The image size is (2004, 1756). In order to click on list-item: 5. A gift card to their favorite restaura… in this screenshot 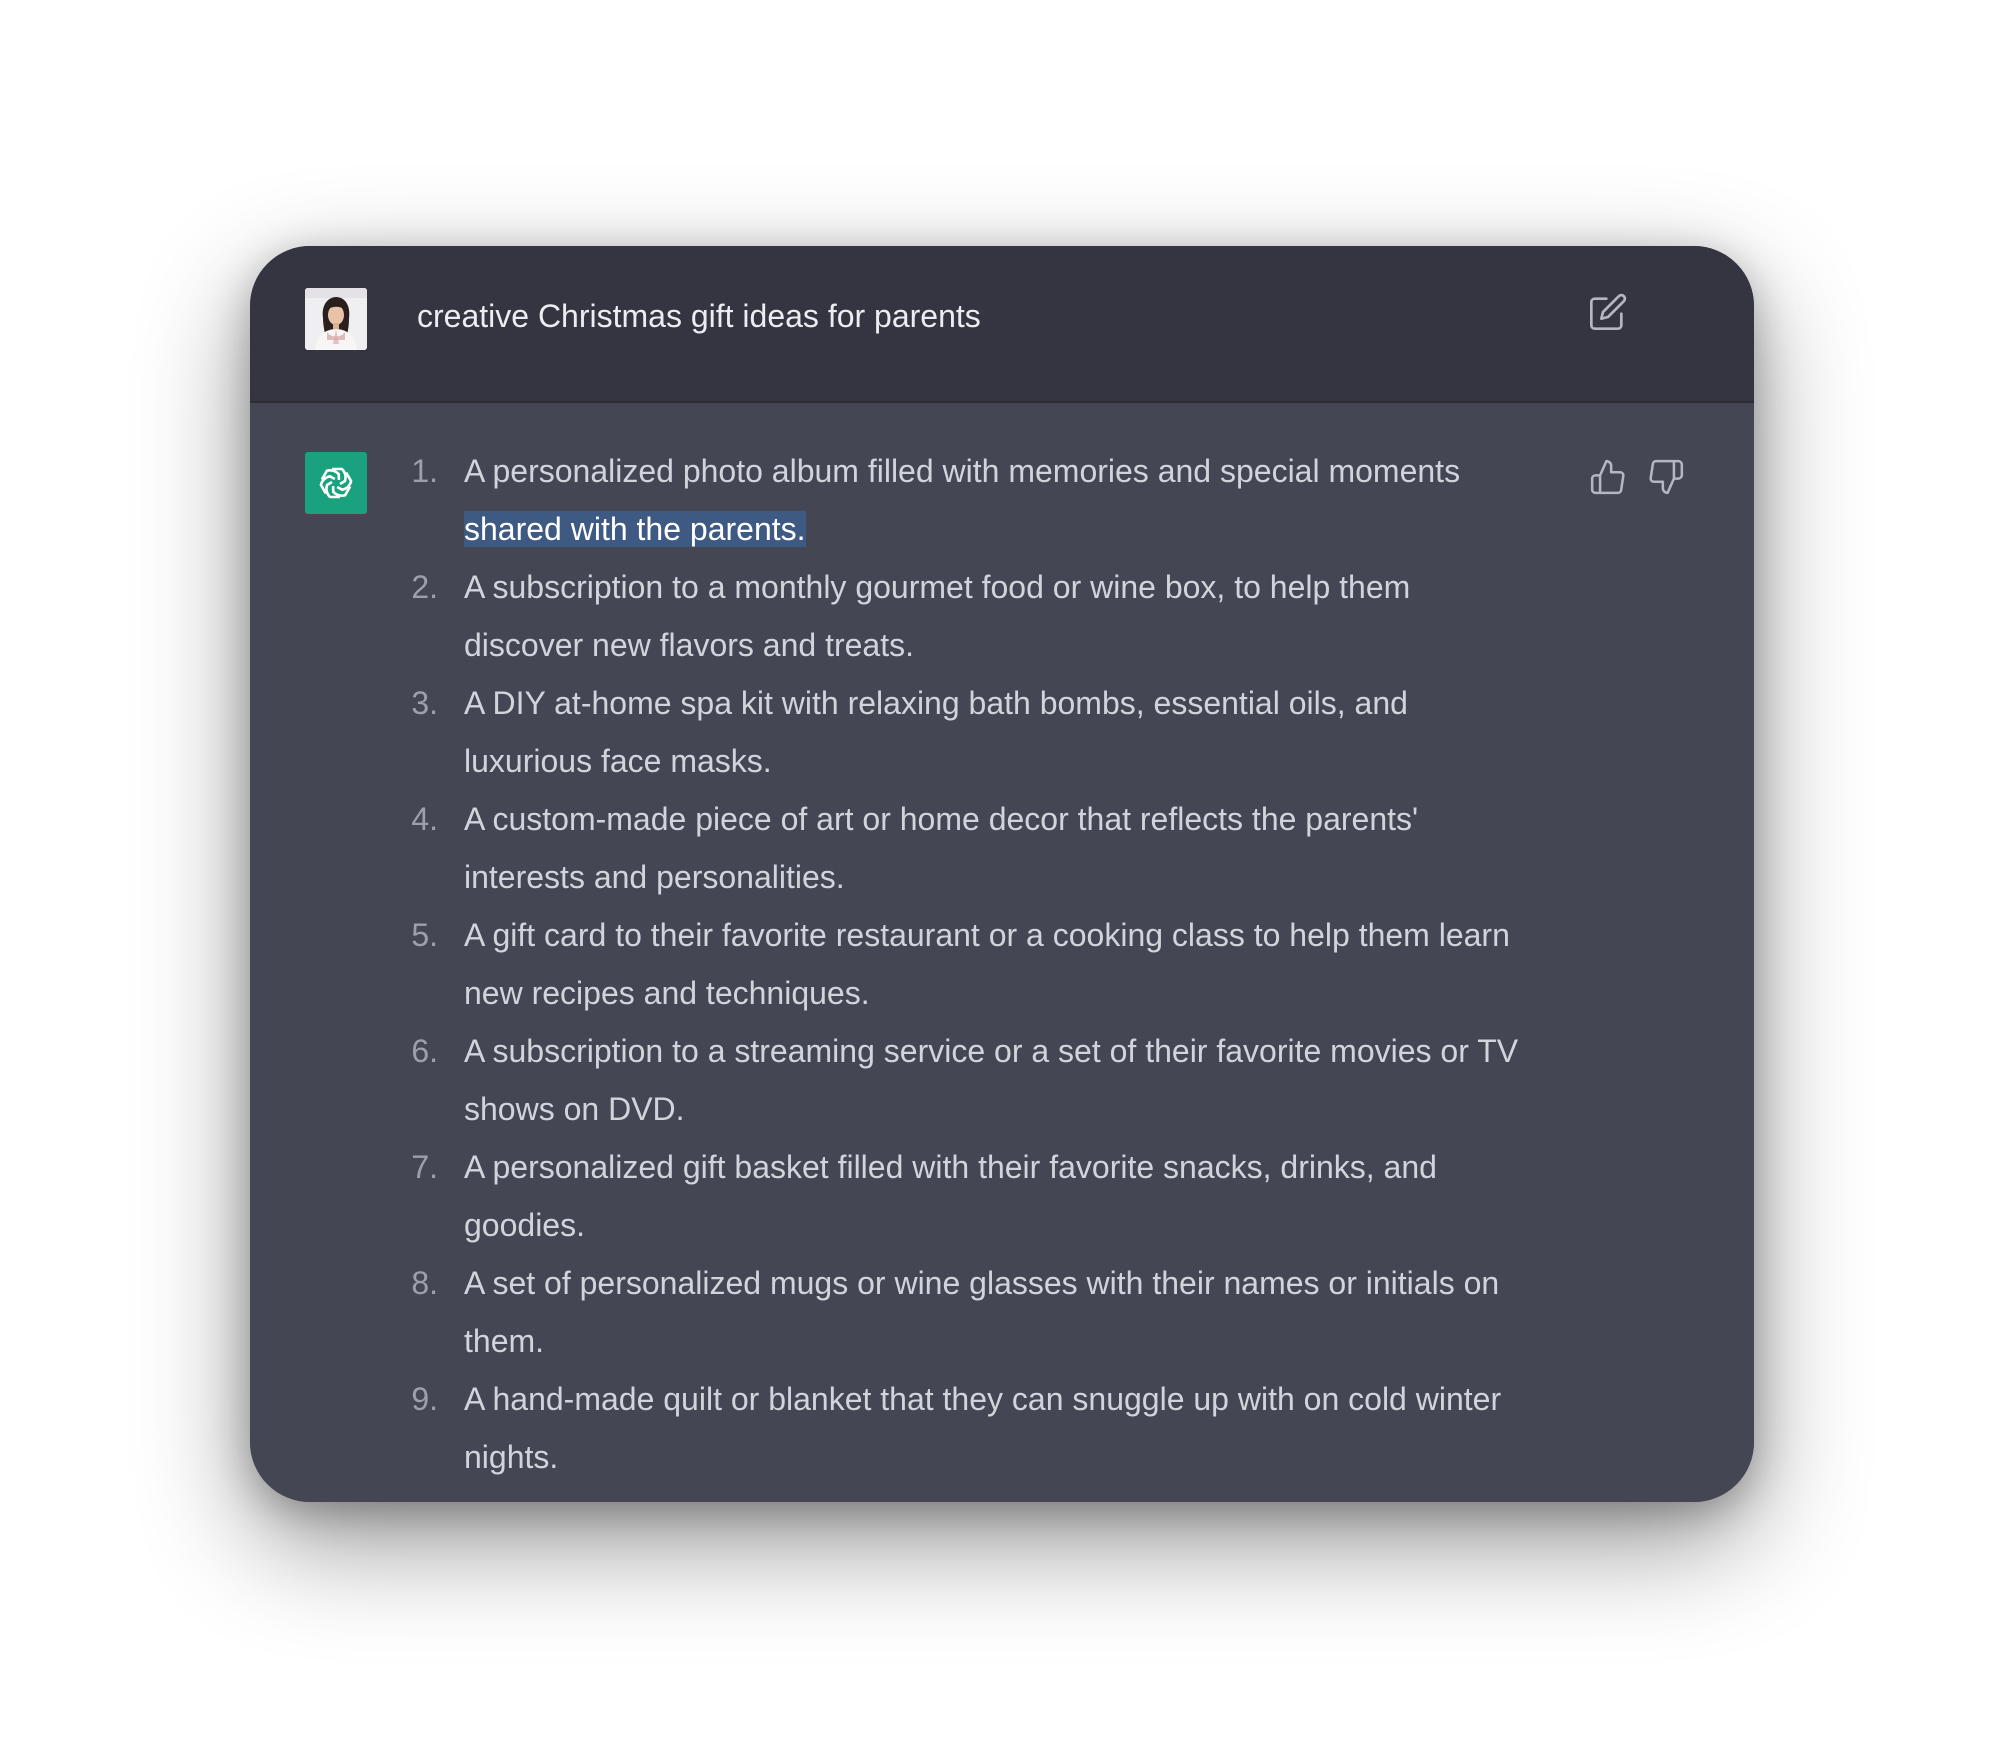, I will do `click(967, 964)`.